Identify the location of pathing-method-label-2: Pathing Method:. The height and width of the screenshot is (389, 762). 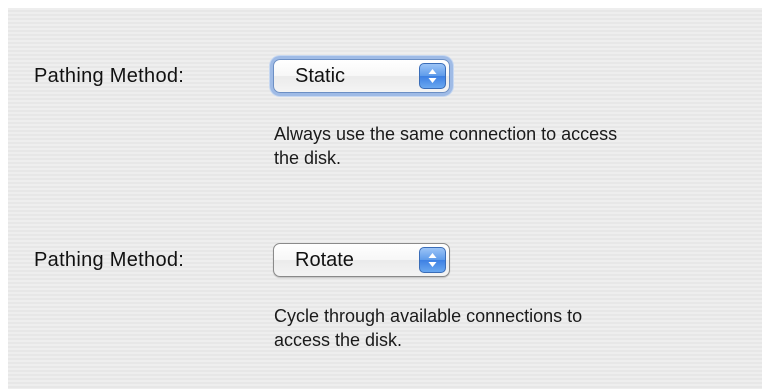
(109, 260).